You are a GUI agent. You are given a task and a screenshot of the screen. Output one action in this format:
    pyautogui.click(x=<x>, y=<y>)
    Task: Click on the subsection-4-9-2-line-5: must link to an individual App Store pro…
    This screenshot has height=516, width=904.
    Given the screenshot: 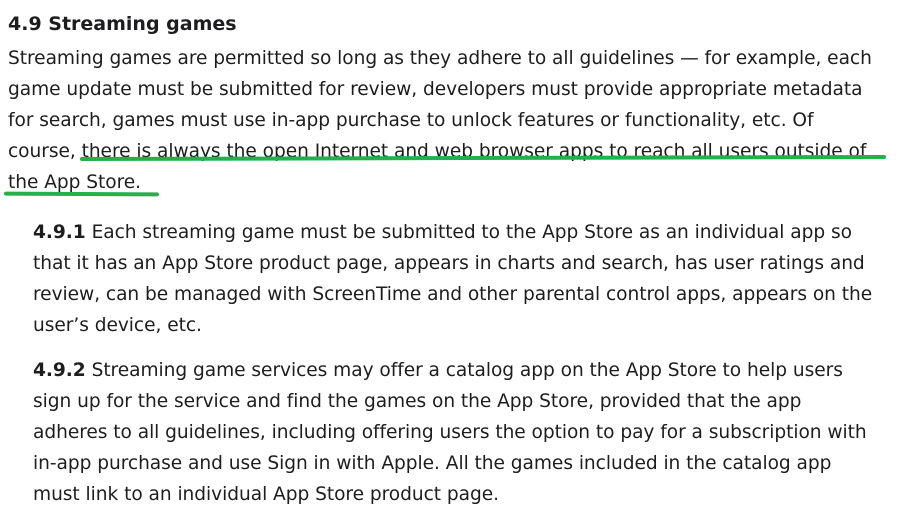 What is the action you would take?
    pyautogui.click(x=266, y=494)
    